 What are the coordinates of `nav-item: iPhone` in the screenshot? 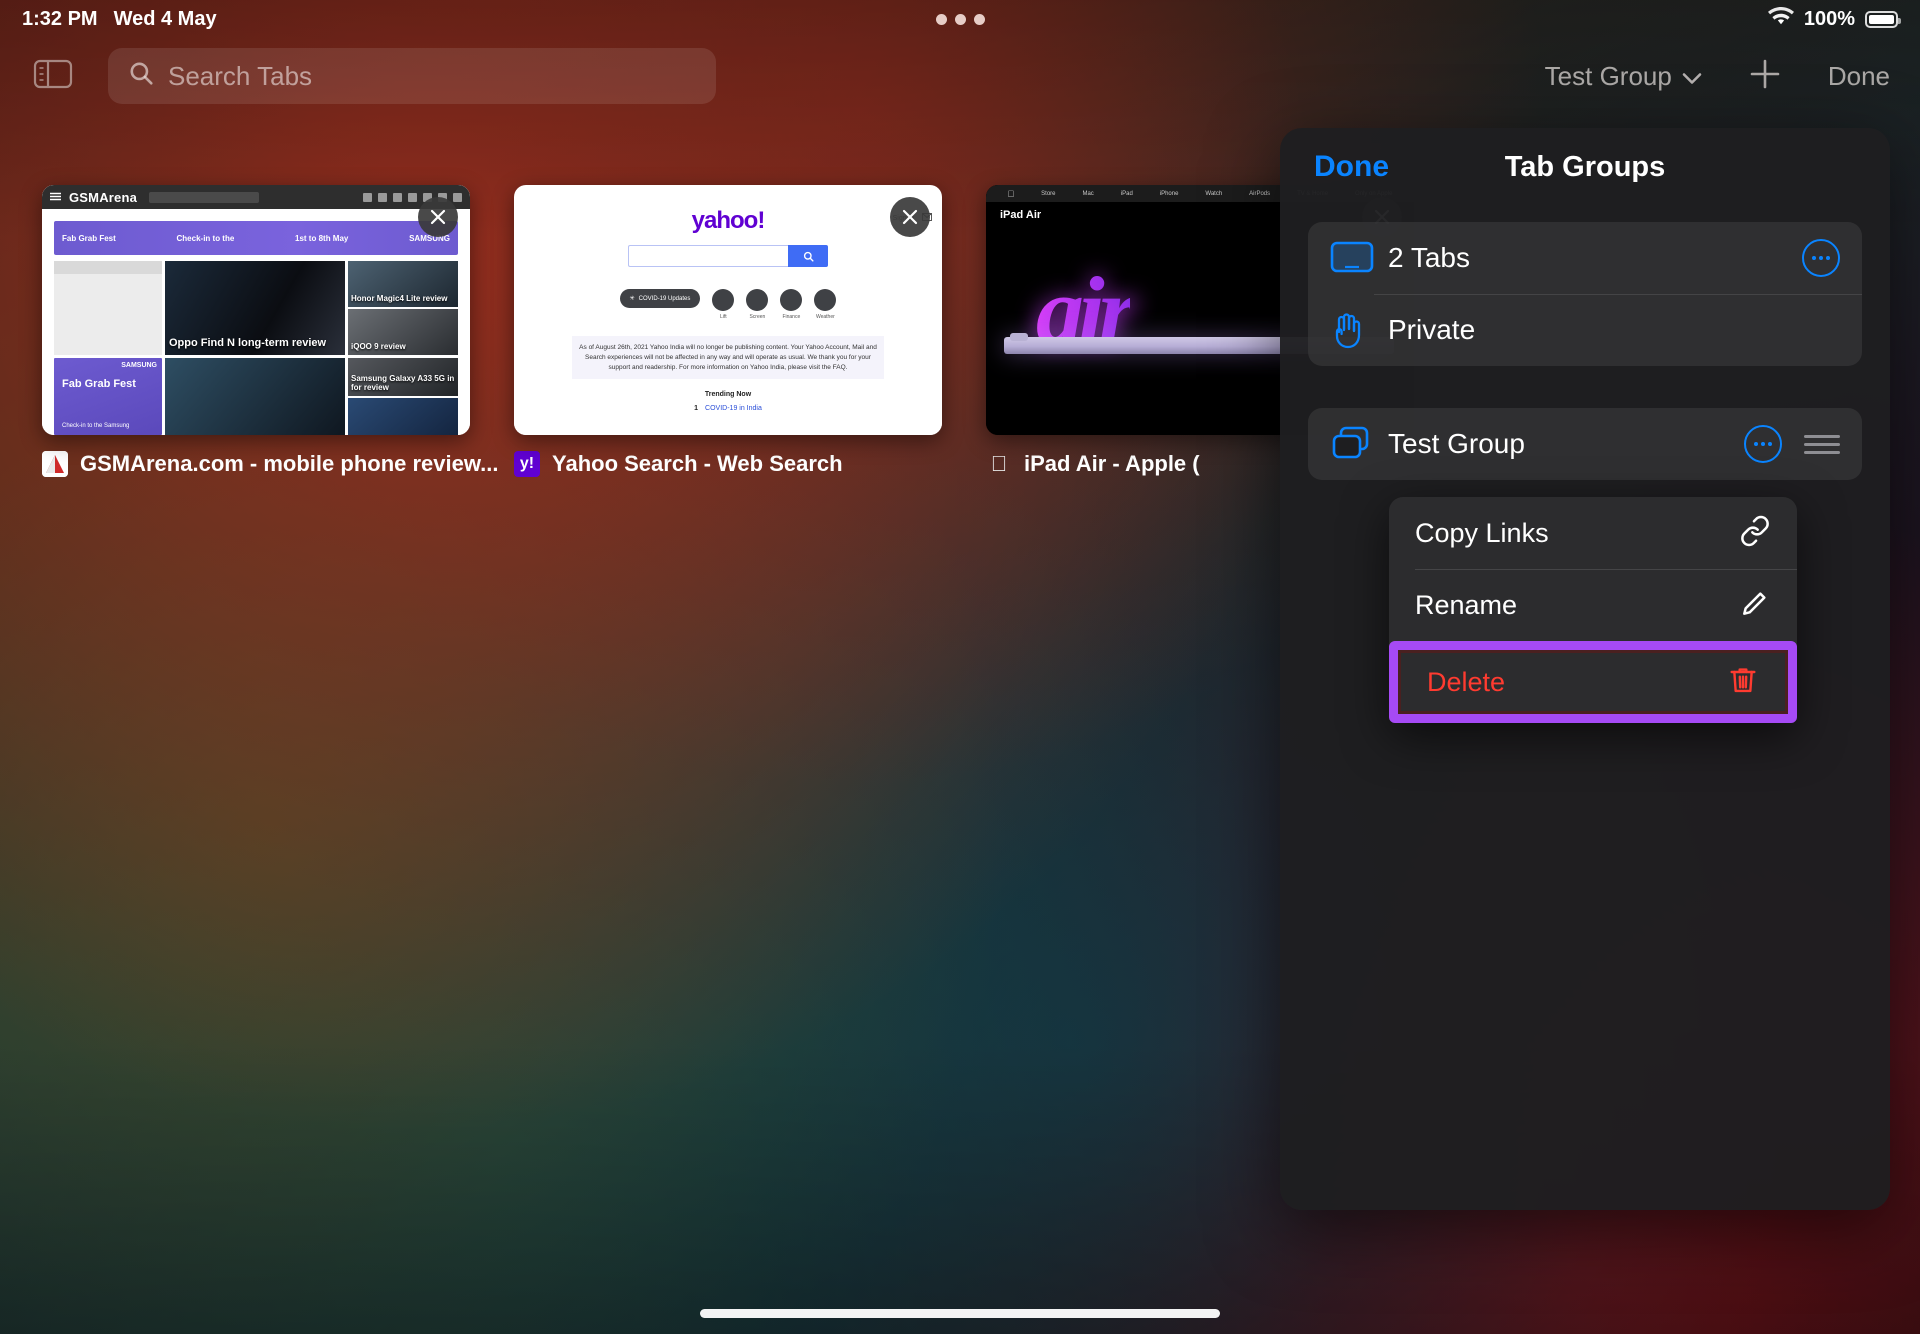 It's located at (1169, 194).